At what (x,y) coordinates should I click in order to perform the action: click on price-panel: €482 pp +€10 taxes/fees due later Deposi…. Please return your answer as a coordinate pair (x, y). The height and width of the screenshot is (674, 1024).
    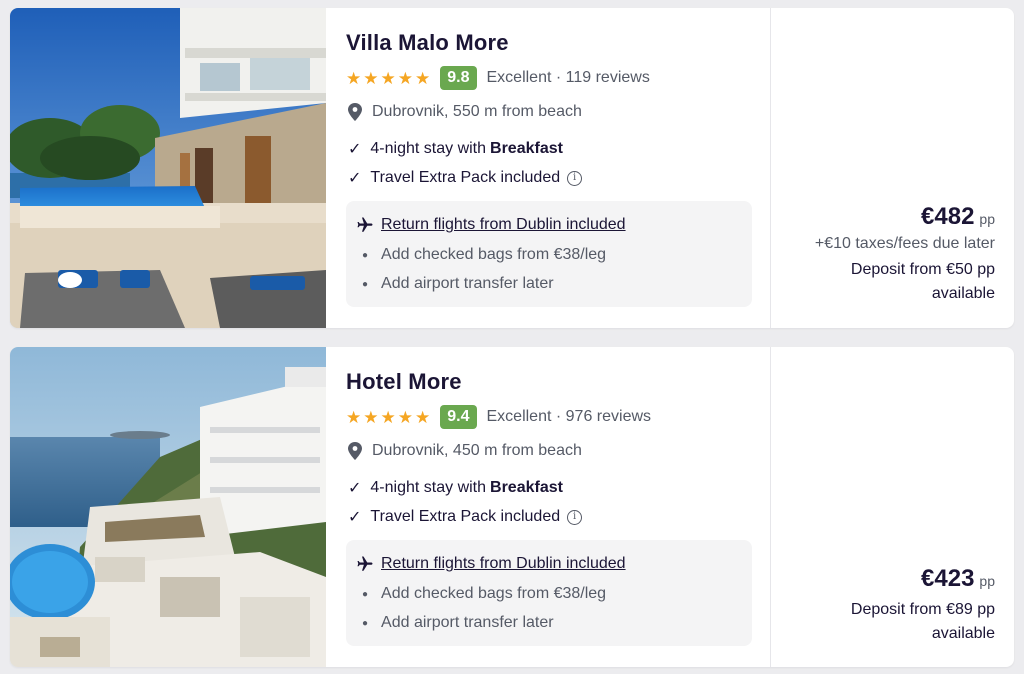
    Looking at the image, I should click on (892, 168).